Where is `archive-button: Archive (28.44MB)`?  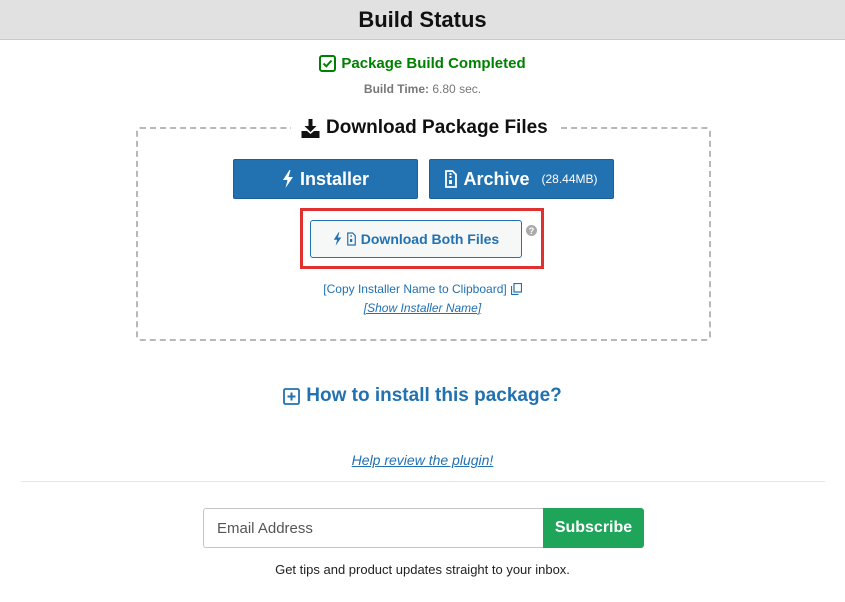
archive-button: Archive (28.44MB) is located at coordinates (521, 179).